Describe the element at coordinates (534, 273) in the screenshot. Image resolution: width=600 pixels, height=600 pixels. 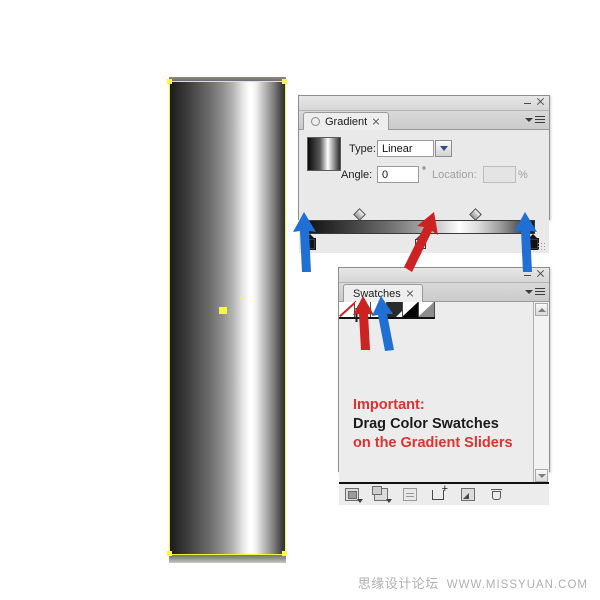
I see `swatches-window-buttons` at that location.